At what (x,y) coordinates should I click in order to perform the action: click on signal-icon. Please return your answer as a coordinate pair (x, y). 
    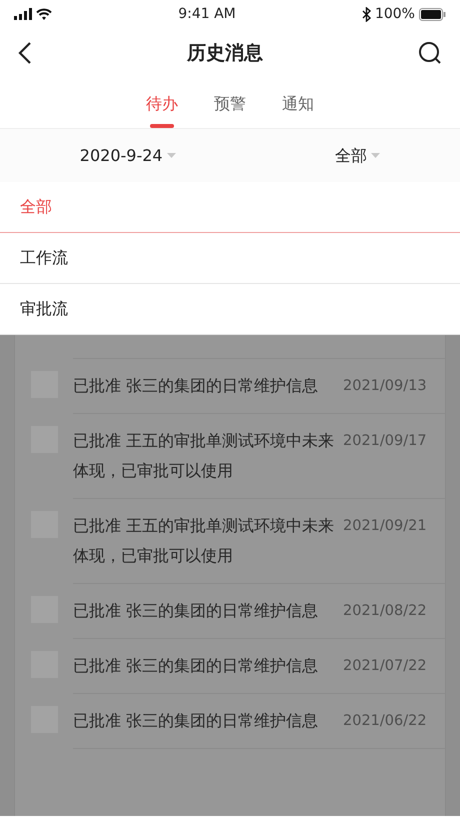
    Looking at the image, I should click on (23, 14).